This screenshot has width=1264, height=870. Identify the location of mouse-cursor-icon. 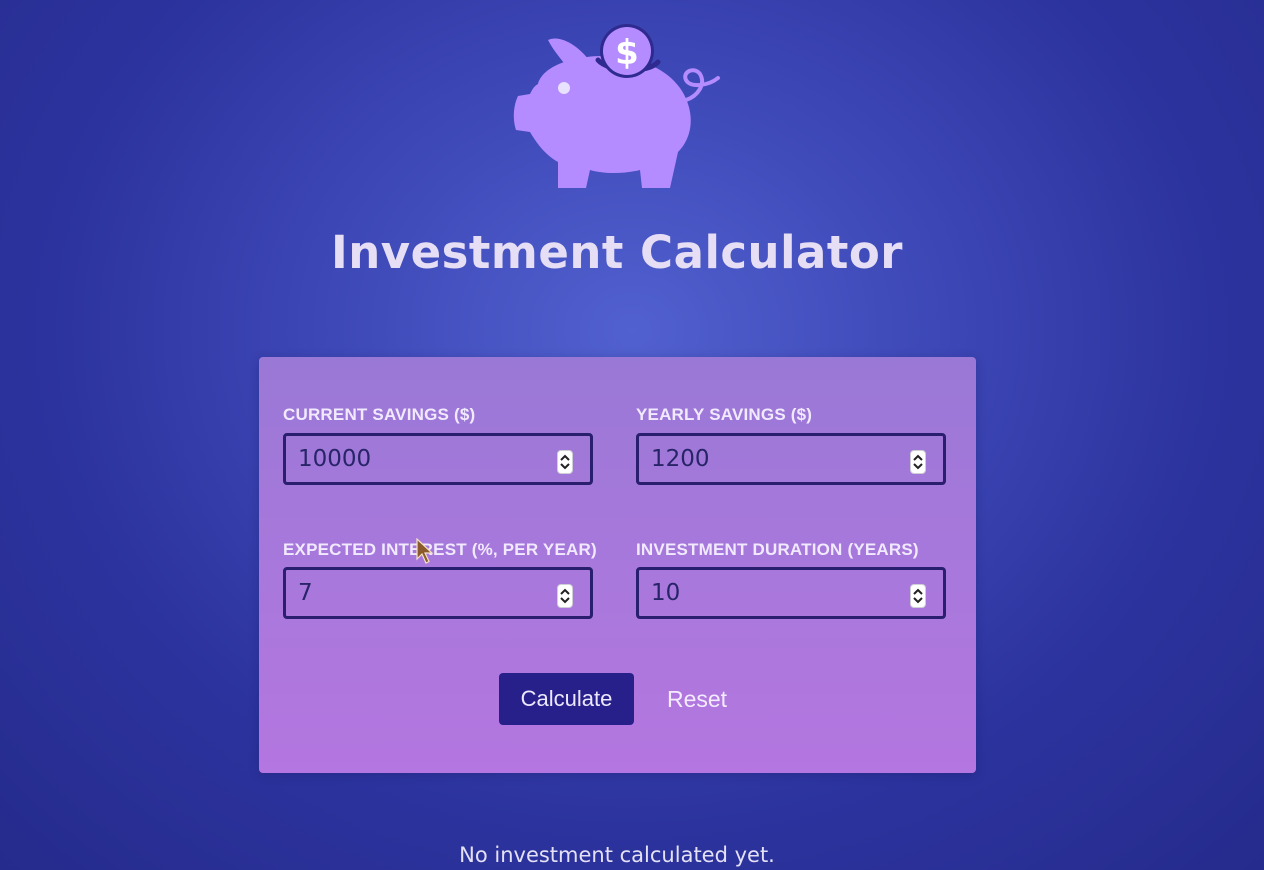
(425, 551).